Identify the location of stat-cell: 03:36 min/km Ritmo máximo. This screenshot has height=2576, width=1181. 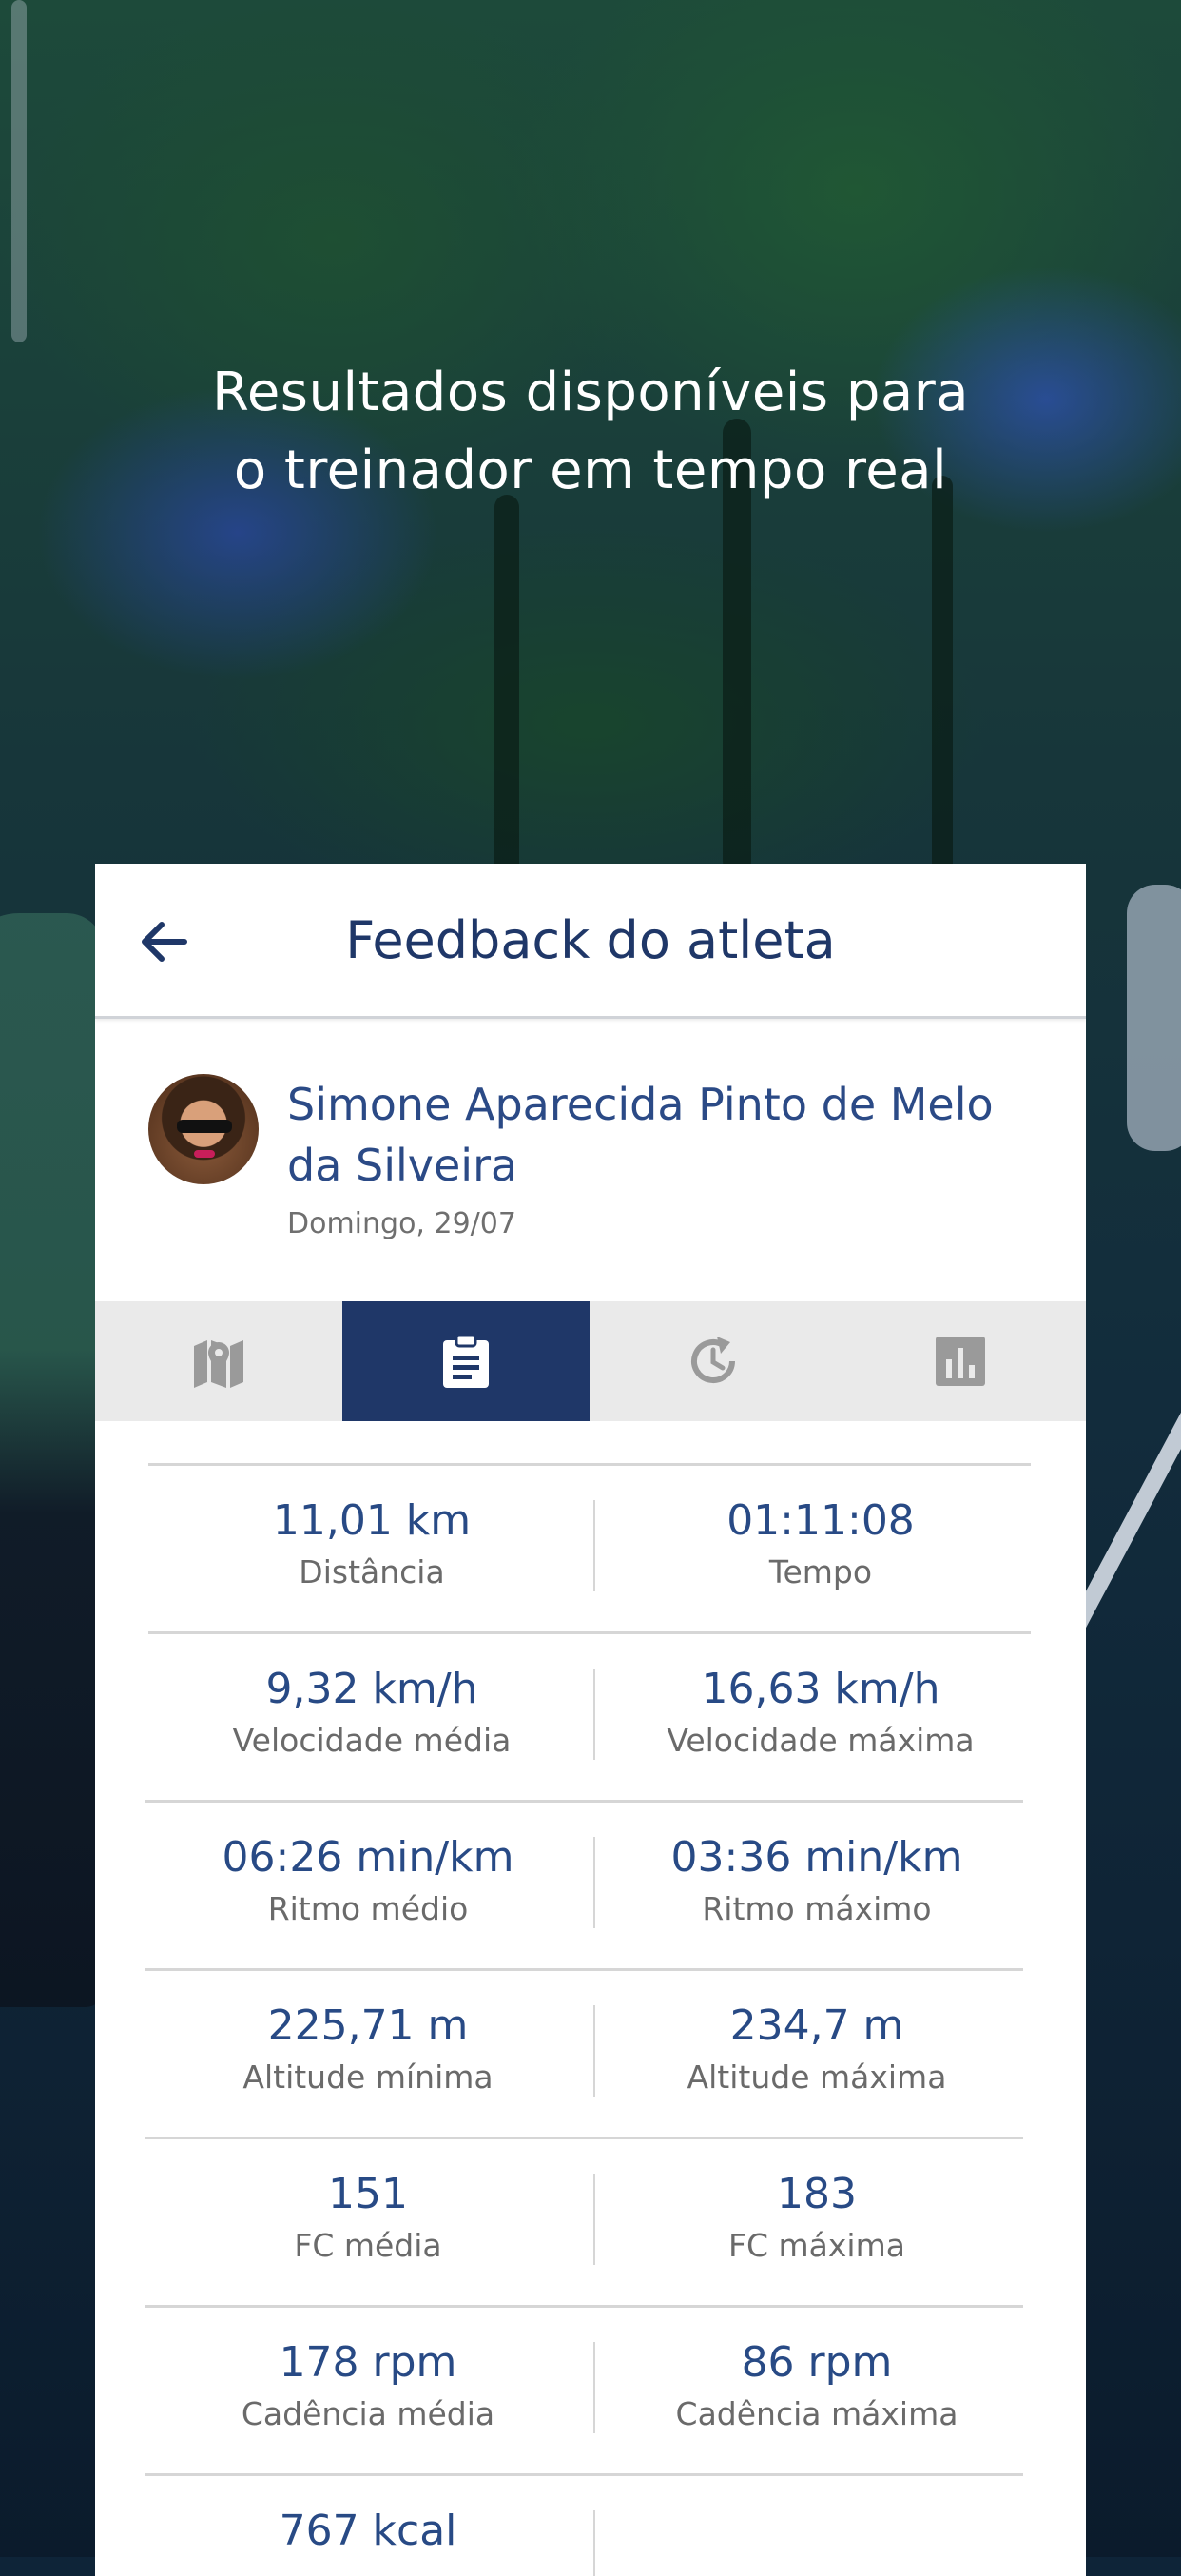
(816, 1880).